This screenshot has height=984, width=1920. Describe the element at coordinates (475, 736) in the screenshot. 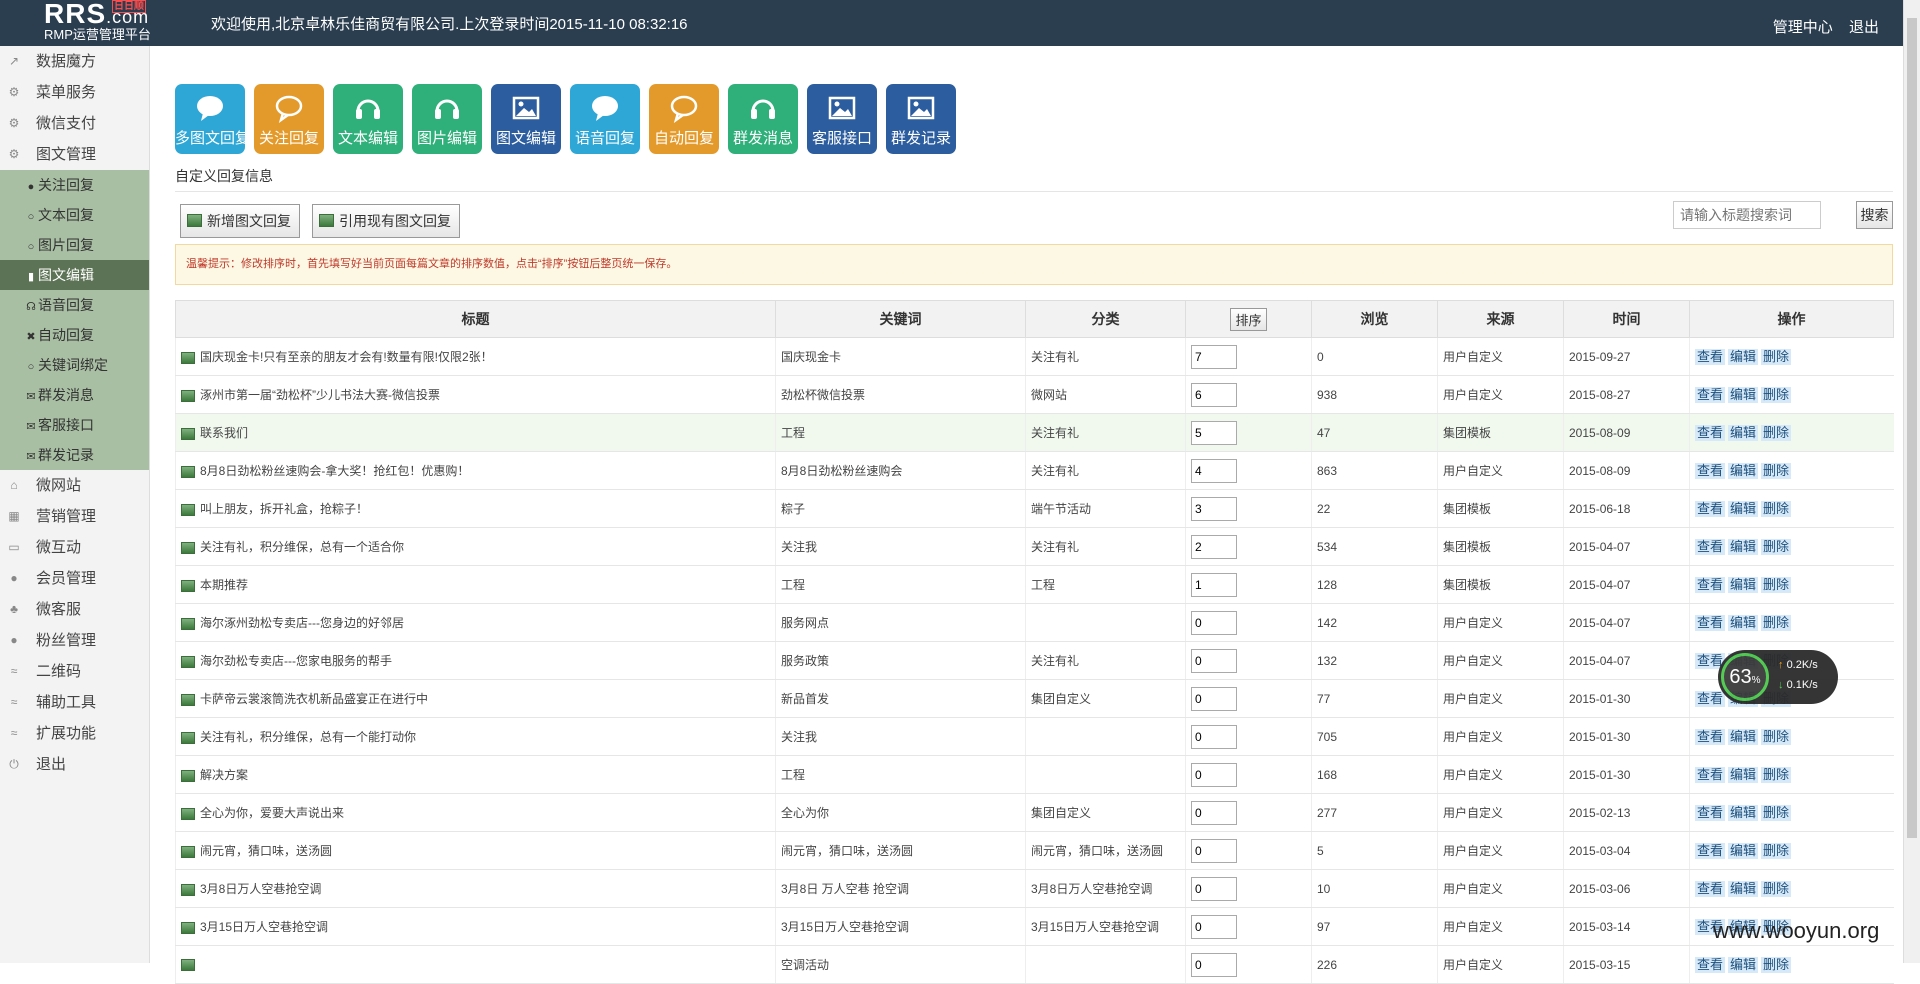

I see `cell-title: 关注有礼，积分维保，总有一个能打动你` at that location.